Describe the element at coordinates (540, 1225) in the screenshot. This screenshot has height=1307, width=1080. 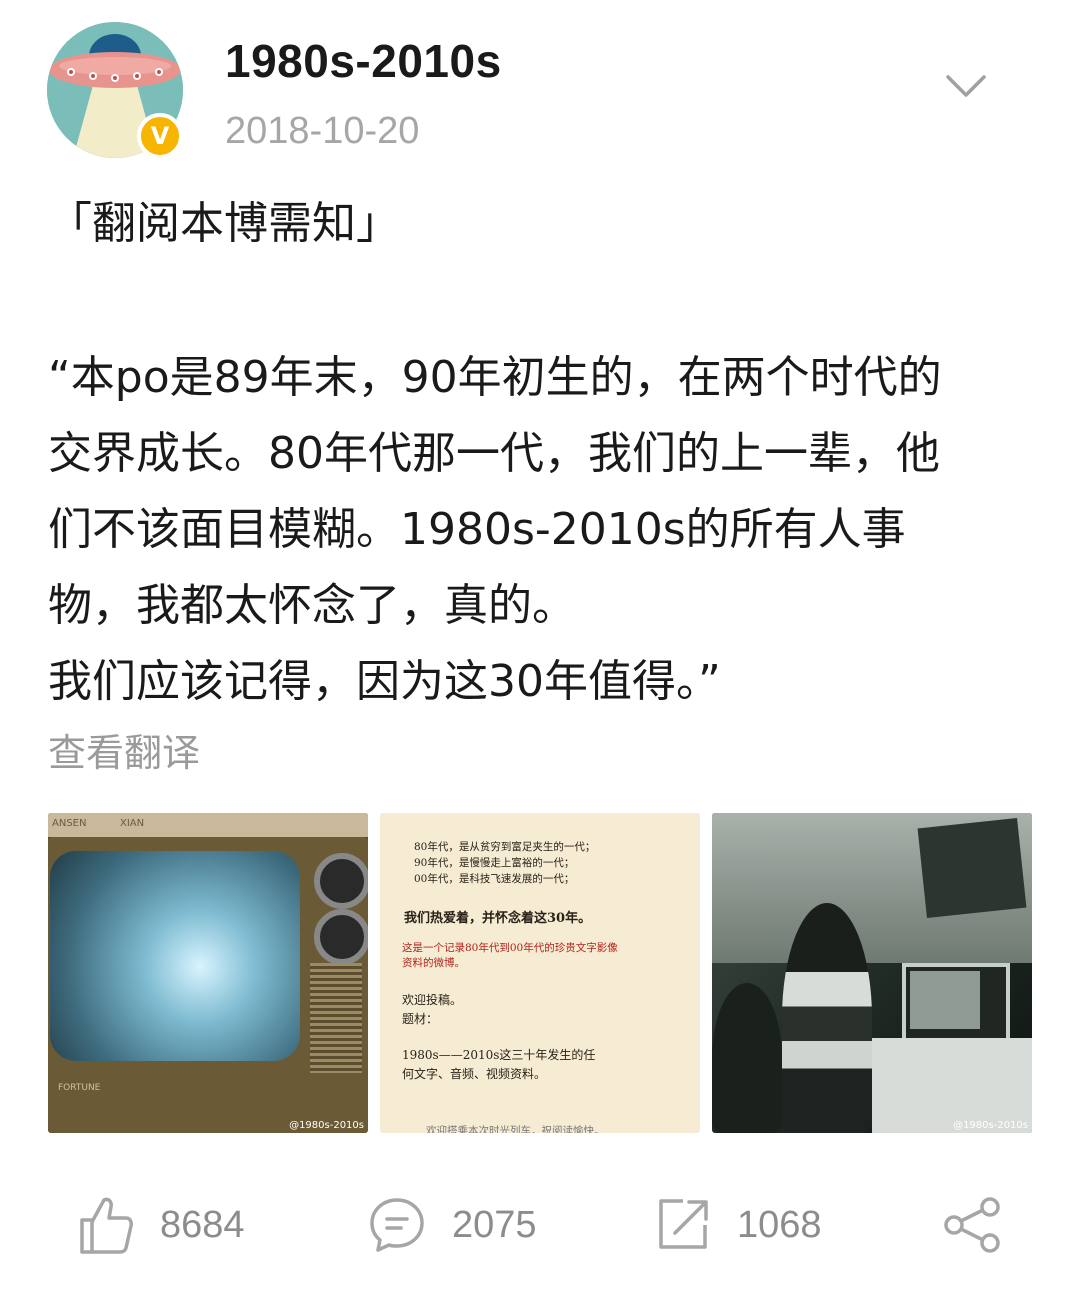
I see `action-bar: 8684 2075 1068` at that location.